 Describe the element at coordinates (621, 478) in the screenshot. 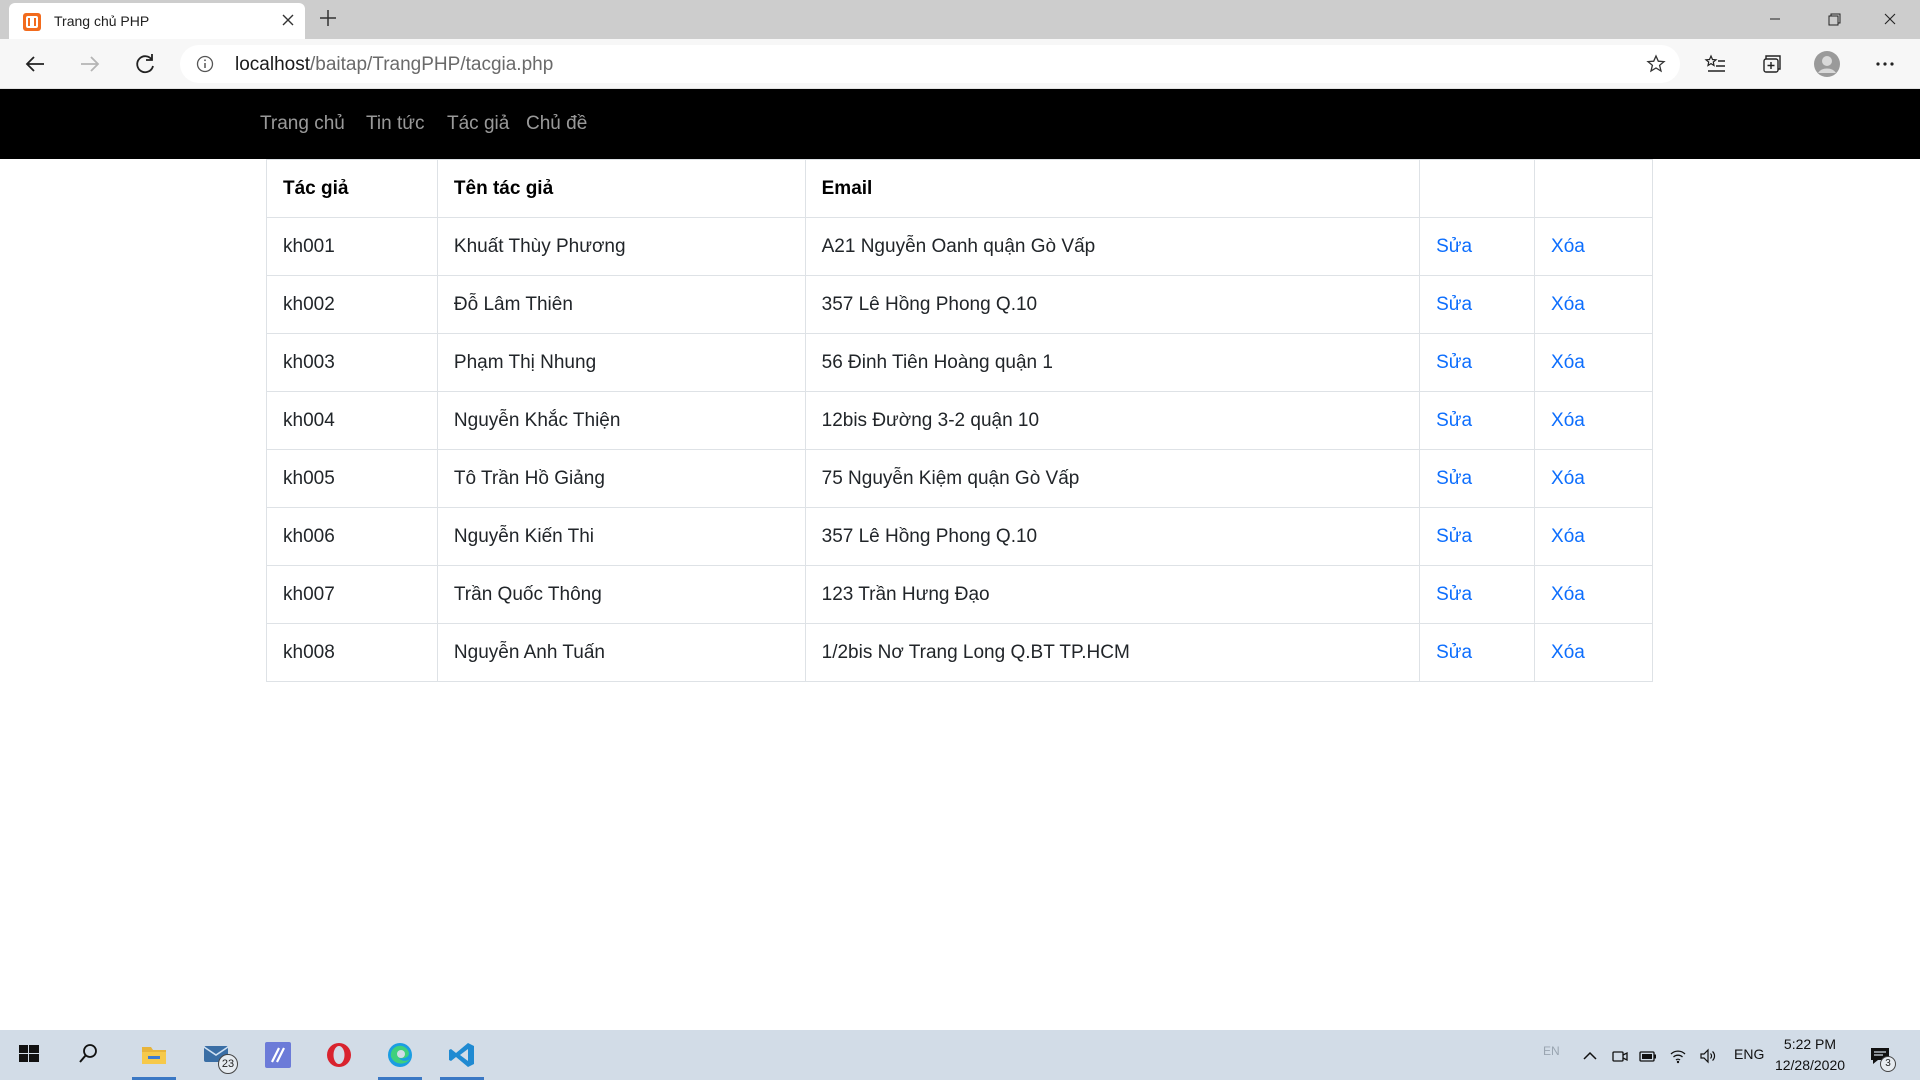

I see `author-name-cell: Tô Trần Hồ Giảng` at that location.